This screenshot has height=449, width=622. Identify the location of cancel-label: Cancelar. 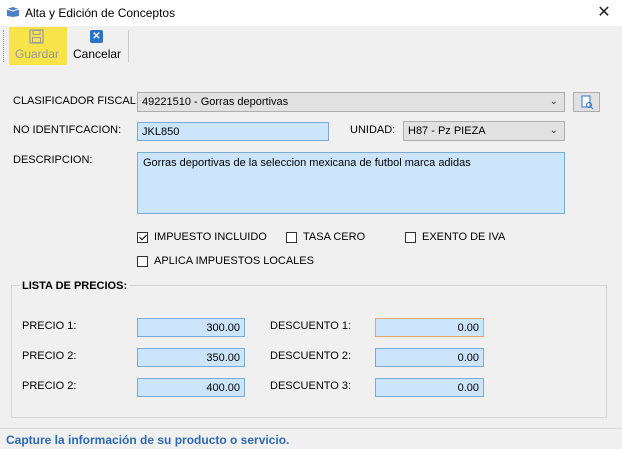
(97, 54).